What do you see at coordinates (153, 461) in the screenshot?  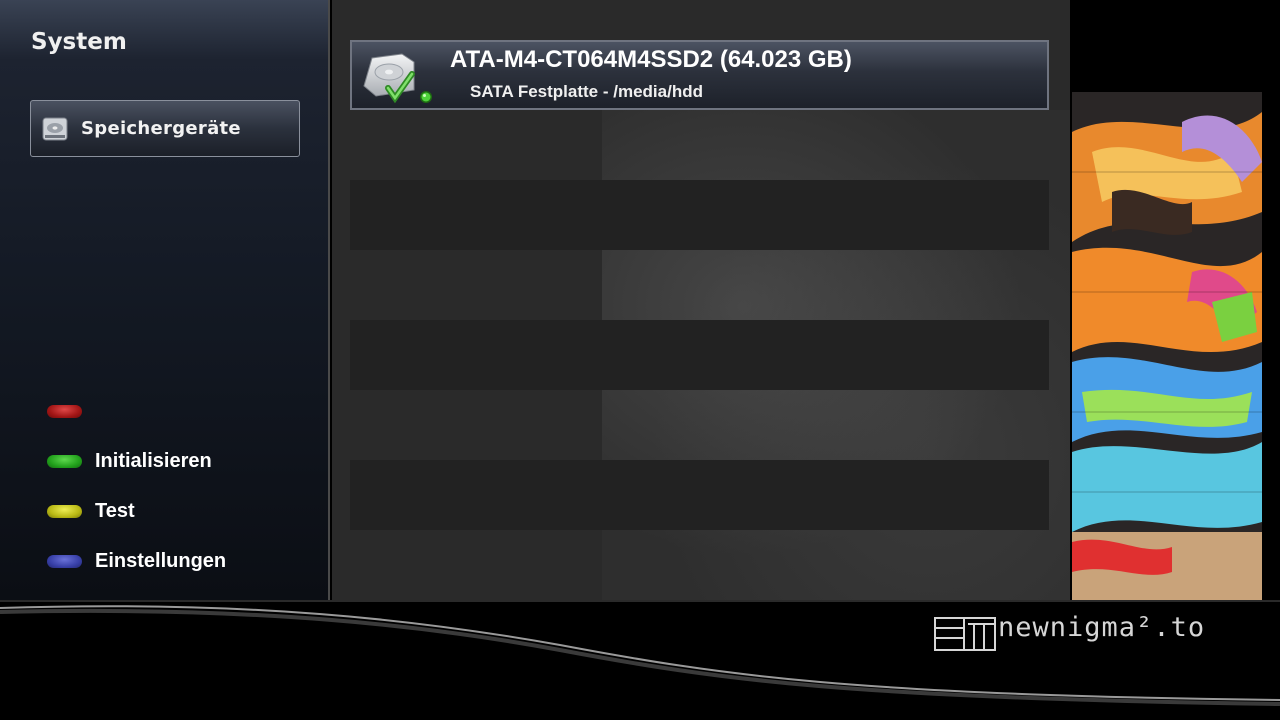 I see `green-button-label: Initialisieren` at bounding box center [153, 461].